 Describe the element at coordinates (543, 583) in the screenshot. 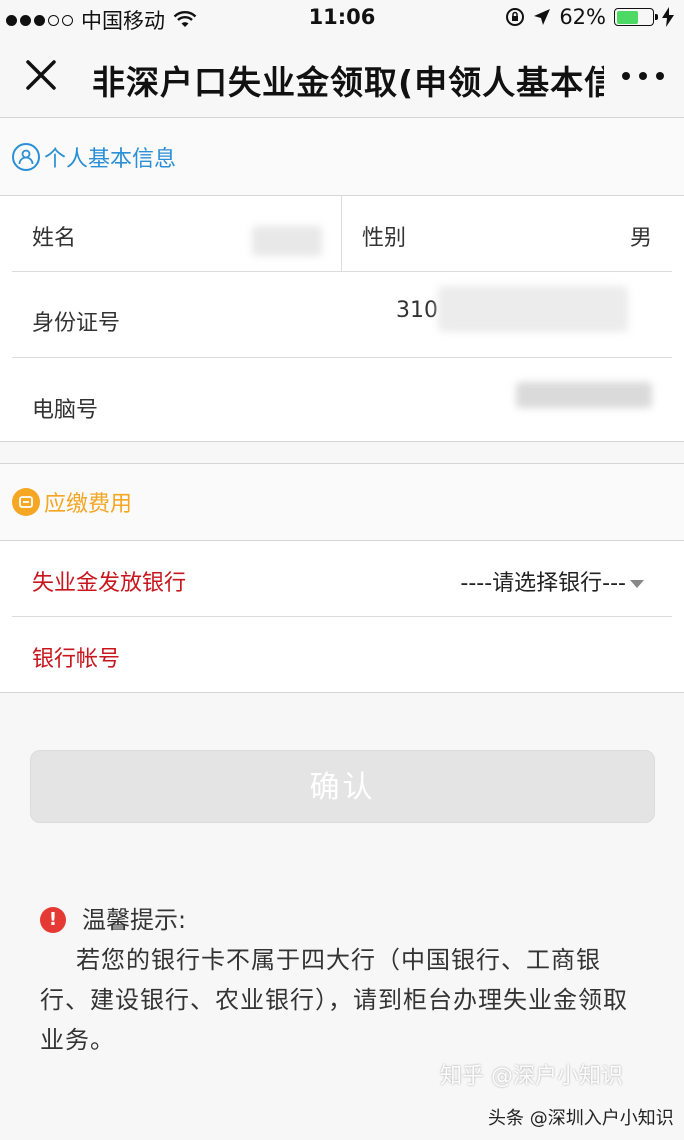

I see `bank-select-value: ----请选择银行---` at that location.